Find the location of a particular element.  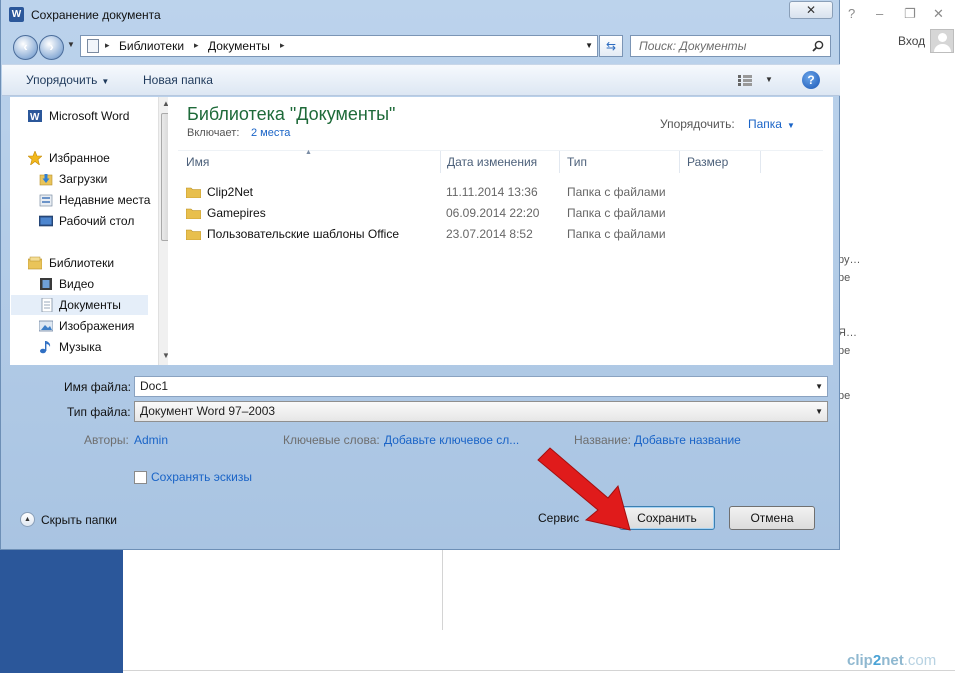

search-input: Поиск: Документы is located at coordinates (730, 46).